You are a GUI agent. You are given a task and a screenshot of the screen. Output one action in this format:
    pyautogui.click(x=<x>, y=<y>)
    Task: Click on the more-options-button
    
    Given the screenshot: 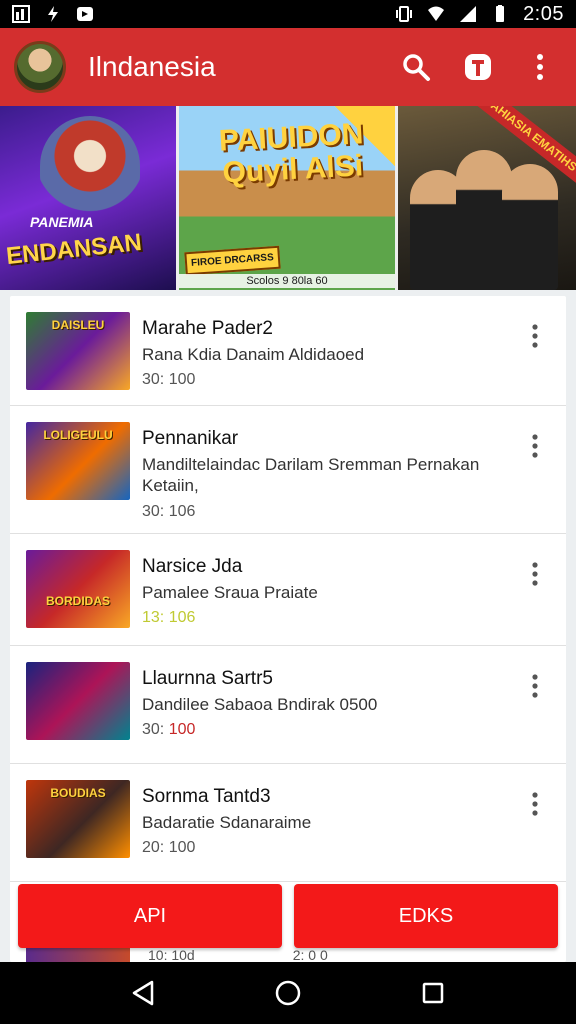 What is the action you would take?
    pyautogui.click(x=540, y=67)
    